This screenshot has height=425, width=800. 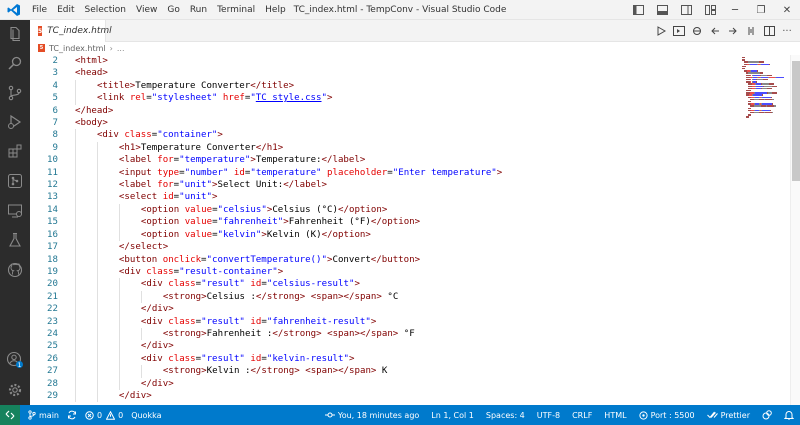 What do you see at coordinates (686, 10) in the screenshot?
I see `toggle-secondary-sidebar-icon` at bounding box center [686, 10].